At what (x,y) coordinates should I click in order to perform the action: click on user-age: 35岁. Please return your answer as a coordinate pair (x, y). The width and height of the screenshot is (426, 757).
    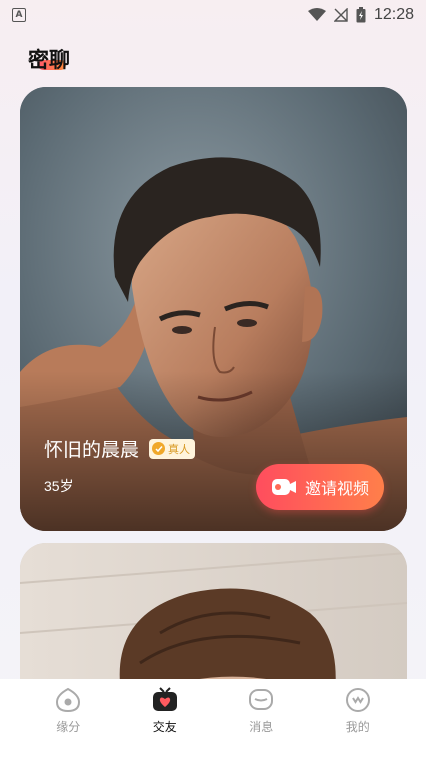
    Looking at the image, I should click on (59, 486).